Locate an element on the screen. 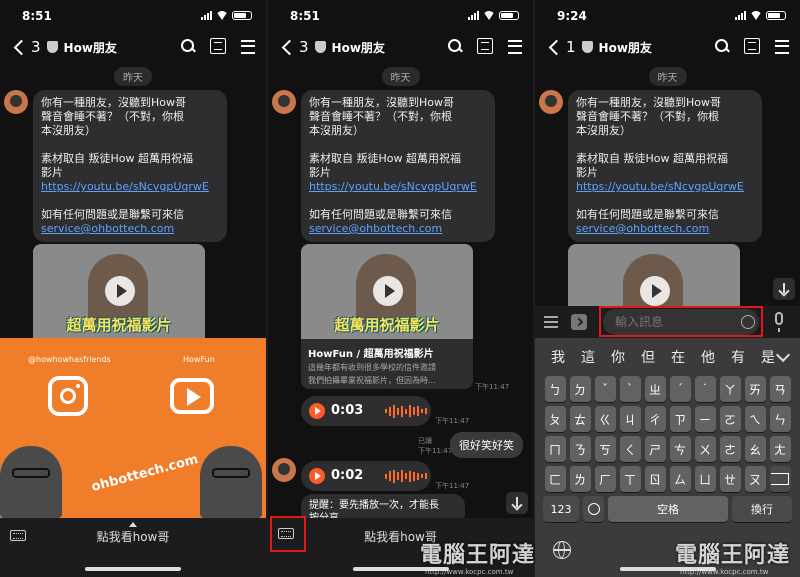 The width and height of the screenshot is (800, 577). key: ˊ is located at coordinates (680, 389).